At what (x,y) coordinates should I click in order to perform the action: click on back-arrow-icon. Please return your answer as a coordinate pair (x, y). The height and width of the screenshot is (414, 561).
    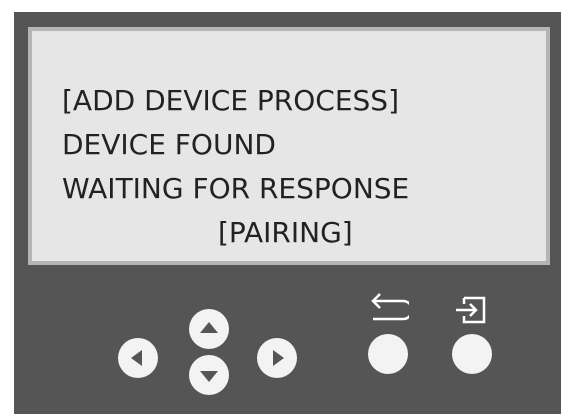
    Looking at the image, I should click on (390, 307).